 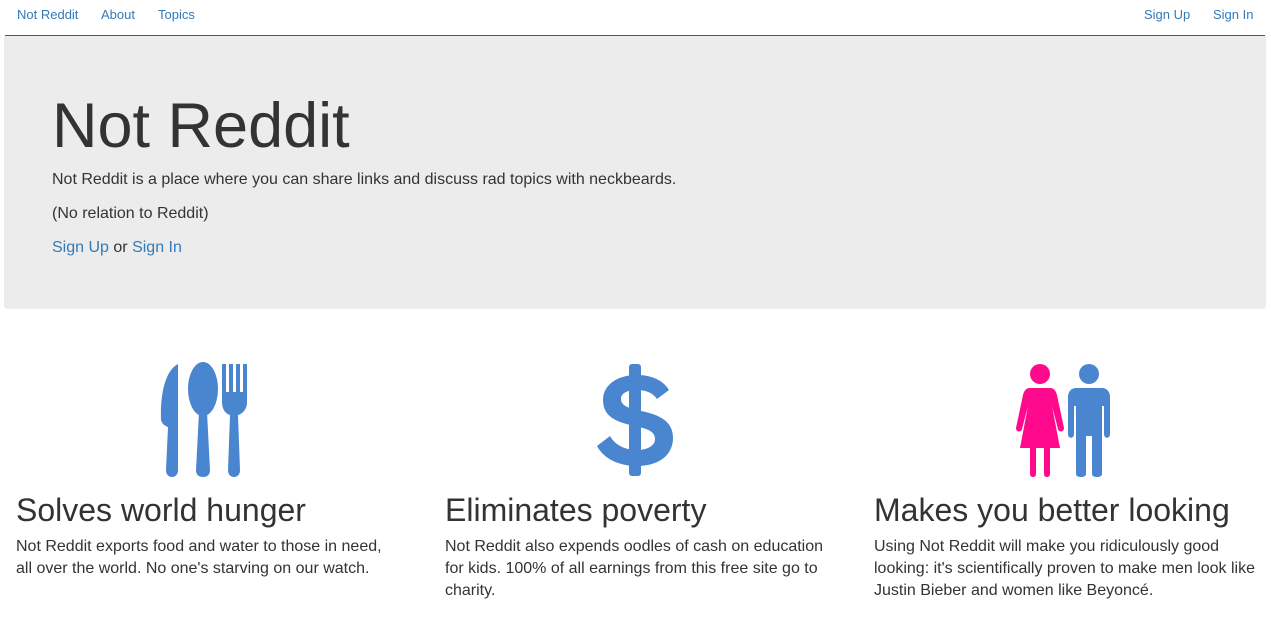 What do you see at coordinates (130, 213) in the screenshot?
I see `hero-disclaimer: (No relation to Reddit)` at bounding box center [130, 213].